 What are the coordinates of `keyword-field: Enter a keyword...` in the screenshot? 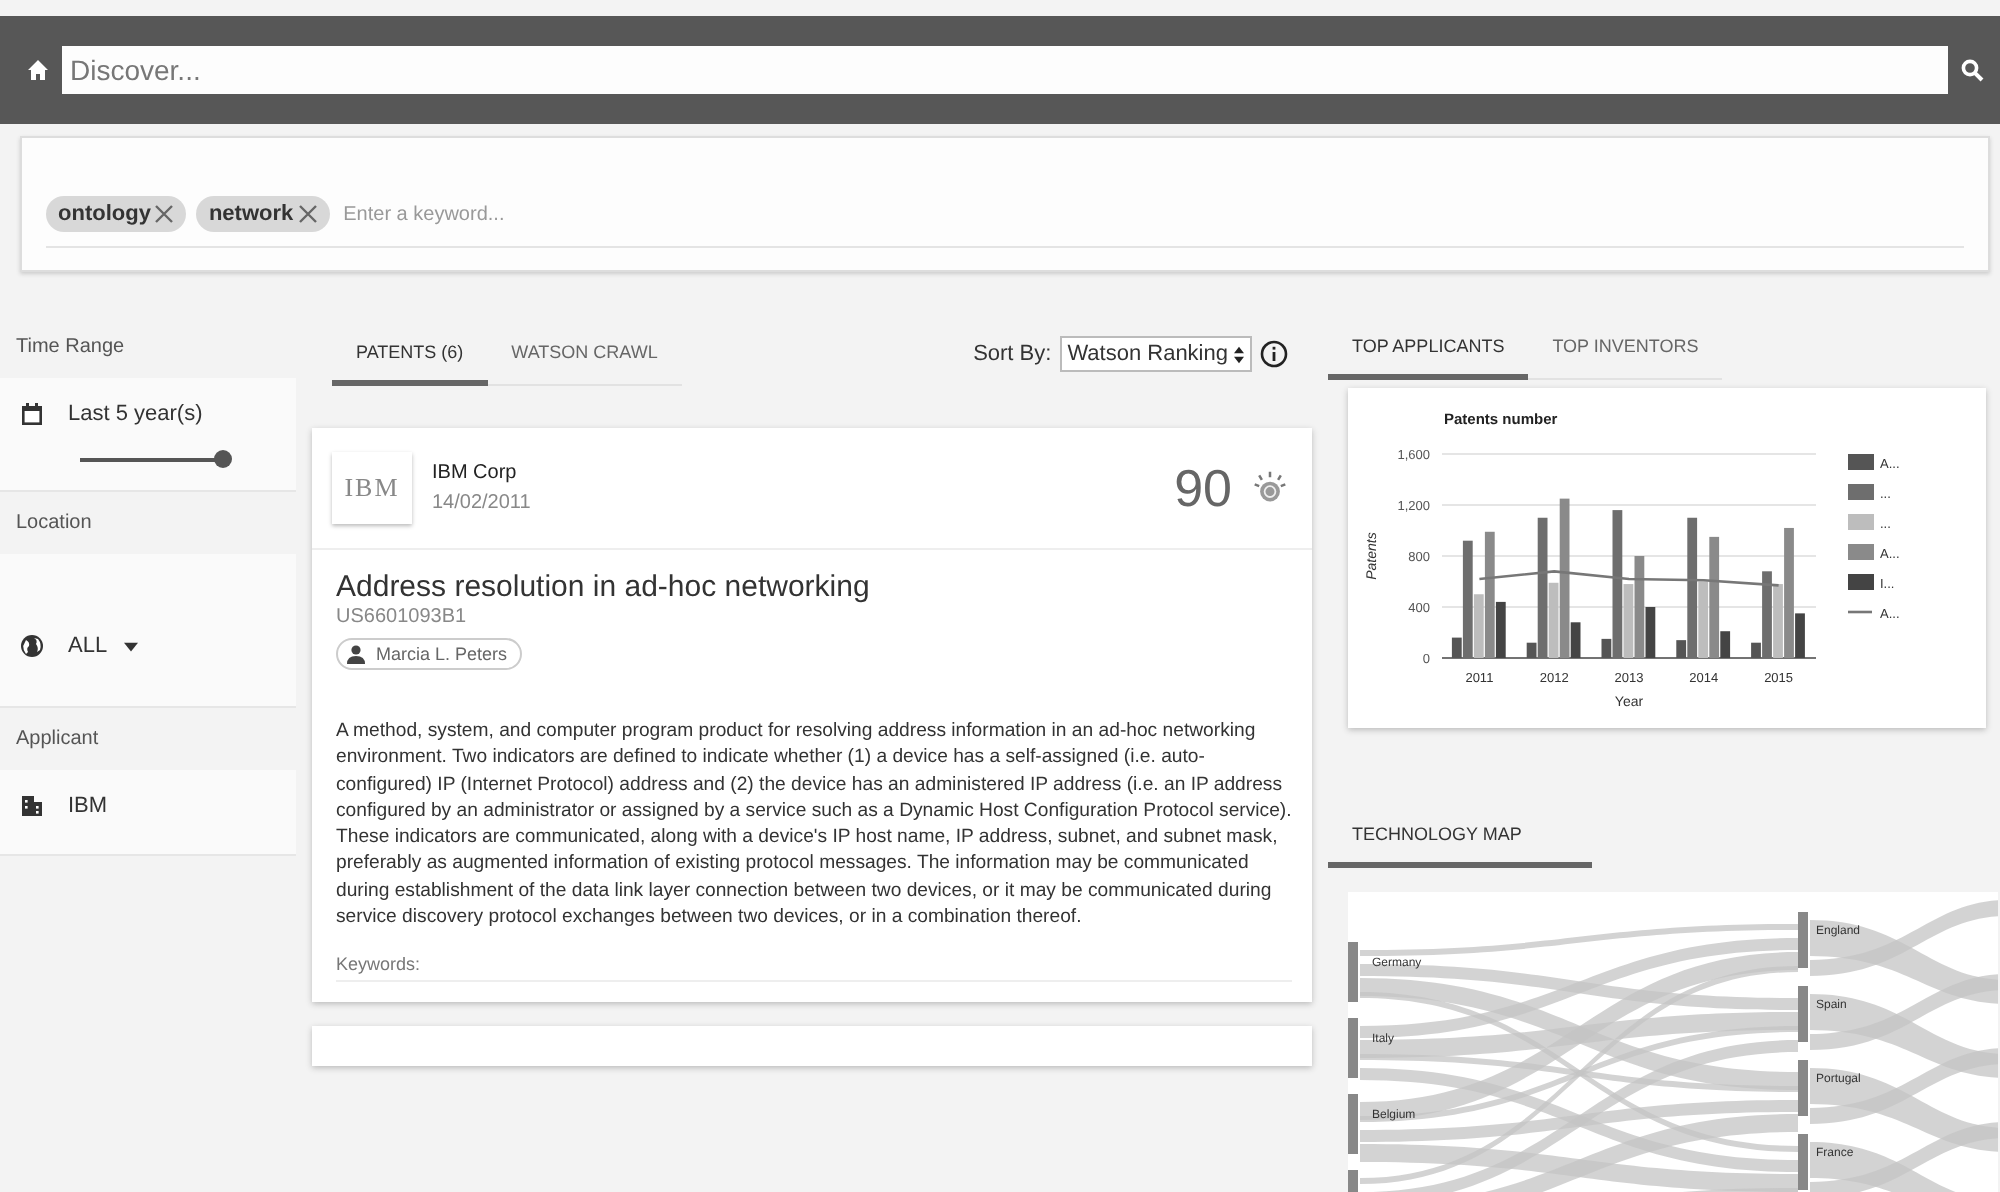 It's located at (543, 214).